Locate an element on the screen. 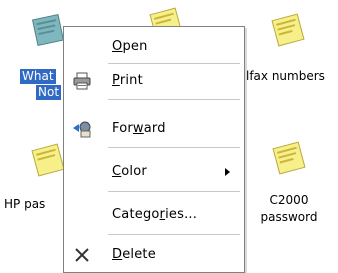  menu-item-print-label: Print is located at coordinates (127, 80).